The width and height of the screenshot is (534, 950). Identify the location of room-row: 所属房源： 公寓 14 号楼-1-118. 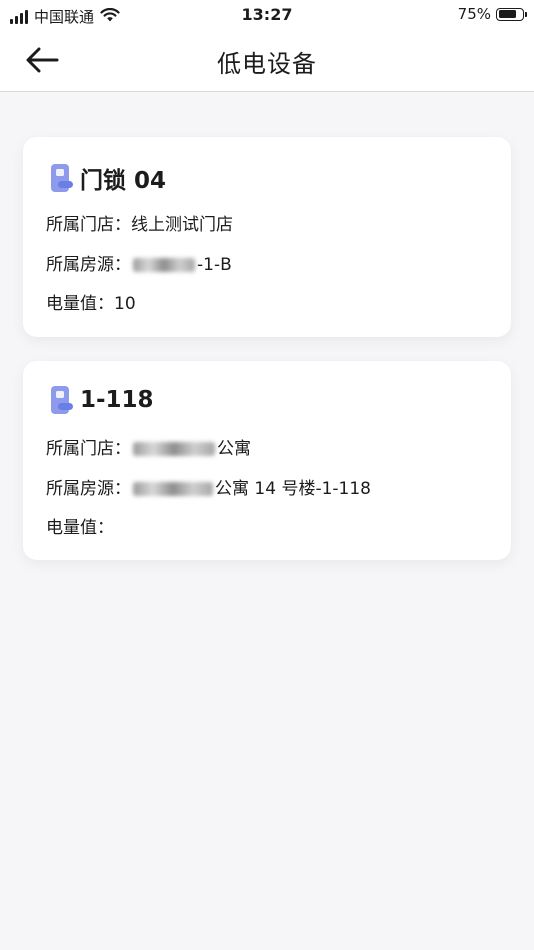
(208, 486).